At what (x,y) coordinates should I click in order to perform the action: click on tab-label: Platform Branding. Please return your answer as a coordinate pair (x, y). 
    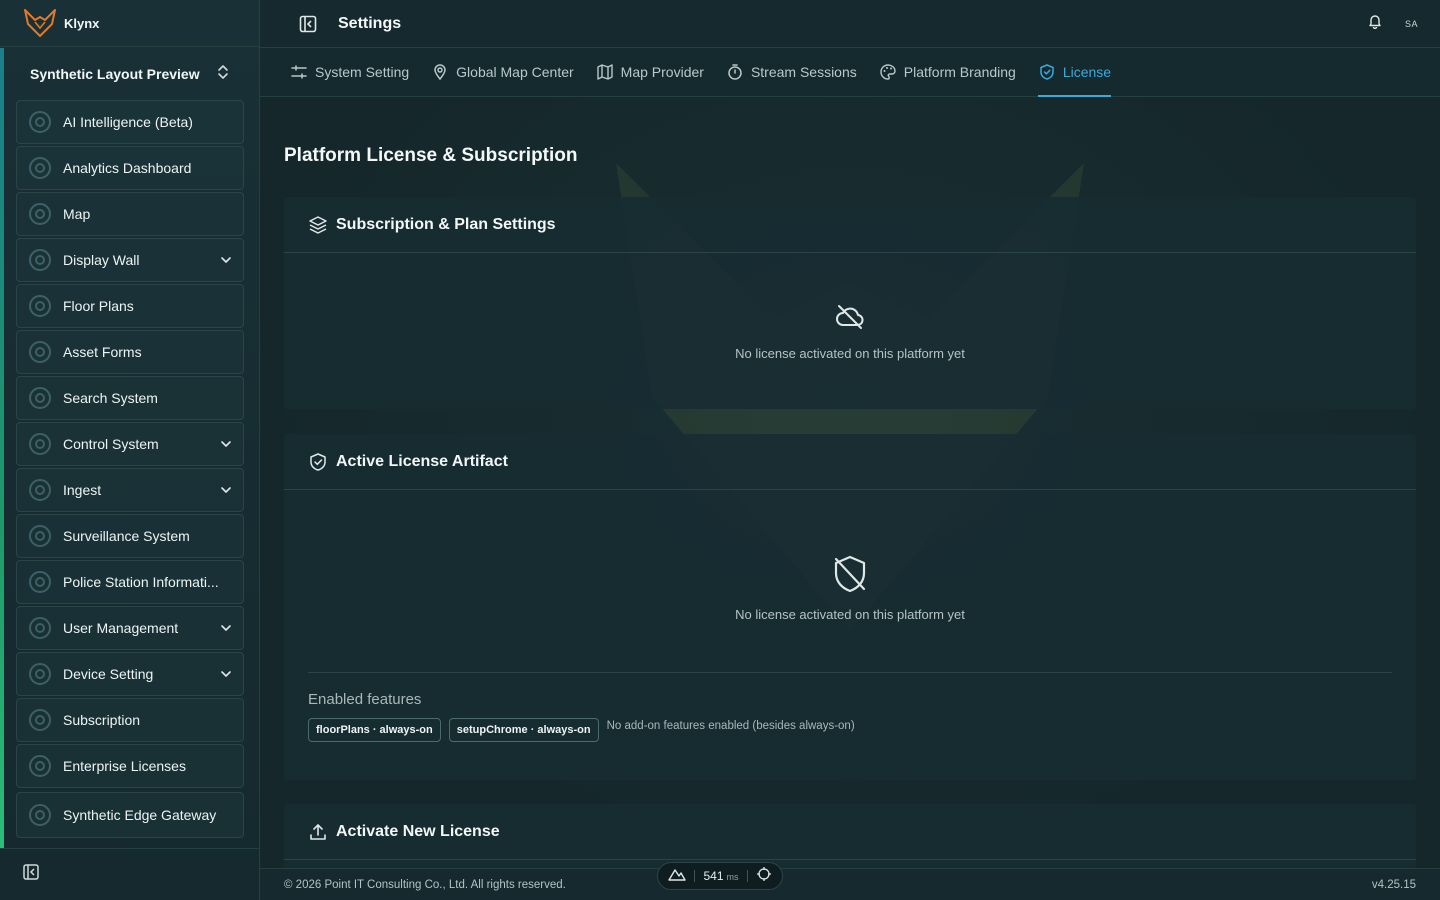
    Looking at the image, I should click on (959, 72).